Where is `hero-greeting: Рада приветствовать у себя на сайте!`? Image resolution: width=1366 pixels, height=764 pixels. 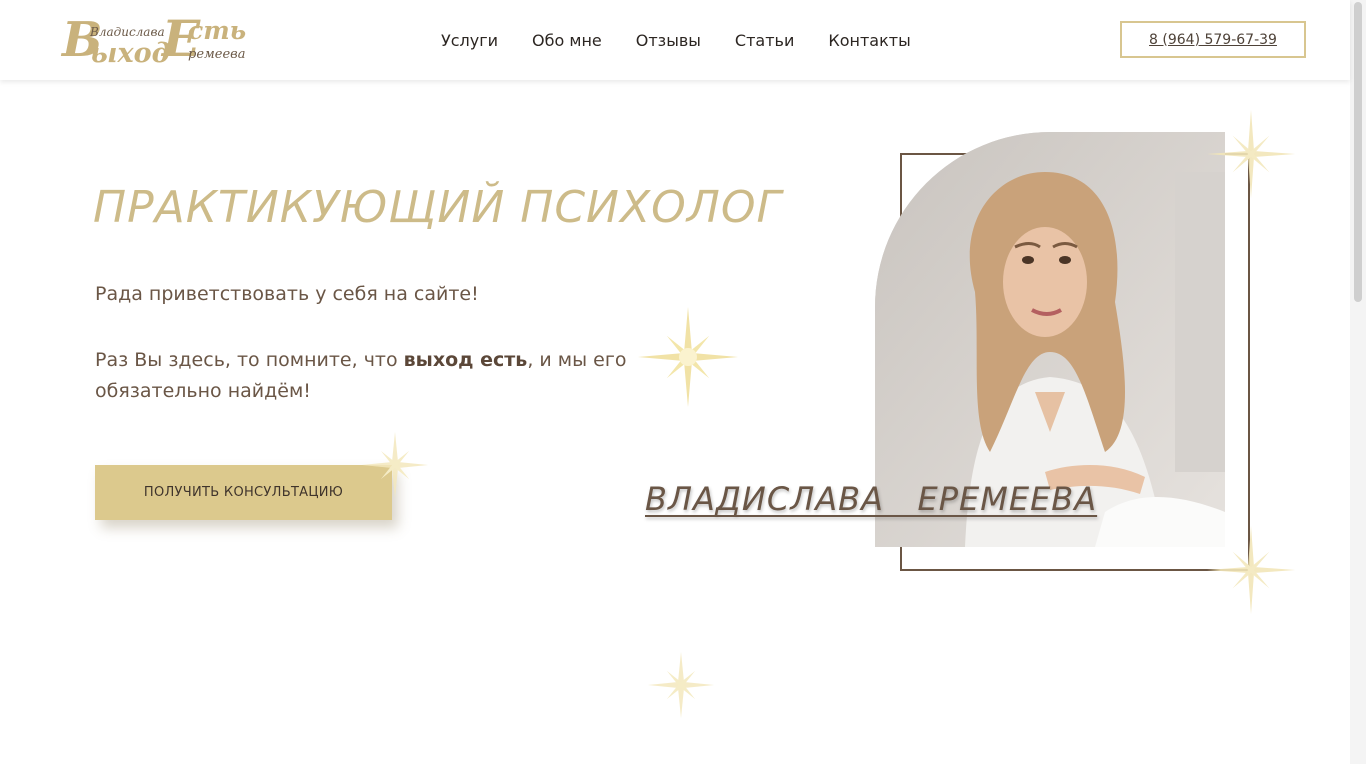 hero-greeting: Рада приветствовать у себя на сайте! is located at coordinates (287, 294).